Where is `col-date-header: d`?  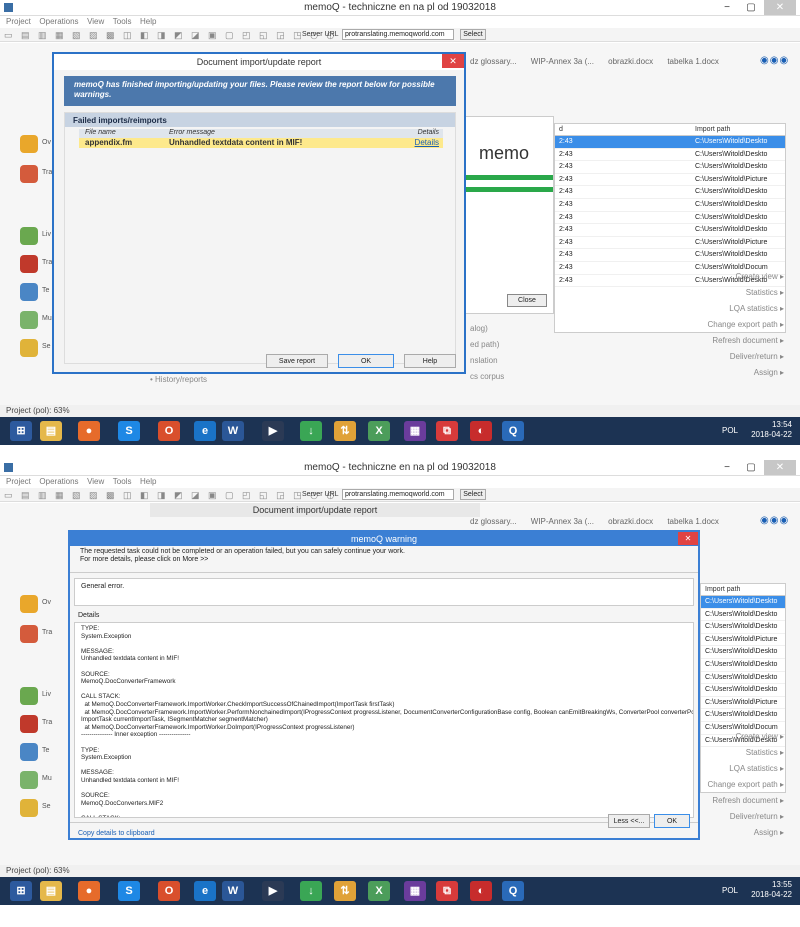
col-date-header: d is located at coordinates (561, 129).